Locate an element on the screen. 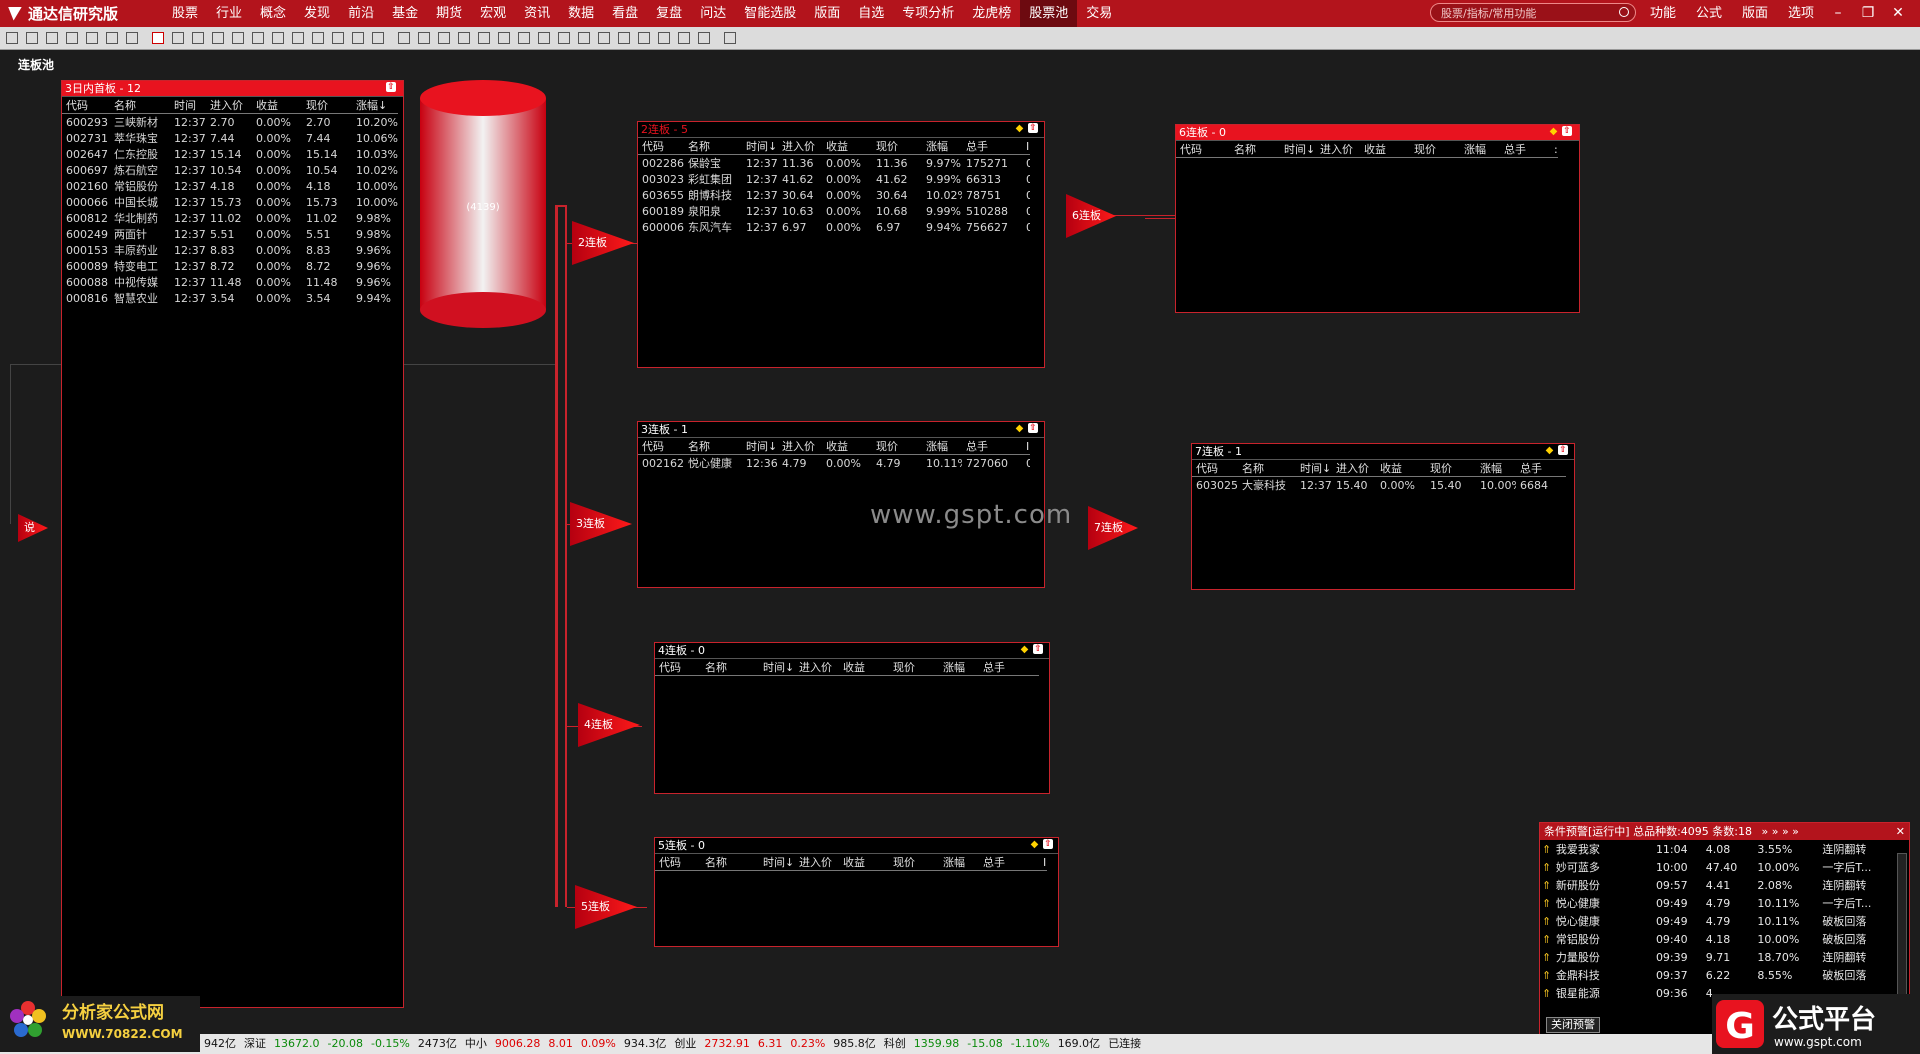 This screenshot has height=1054, width=1920. column-header: : is located at coordinates (1554, 149).